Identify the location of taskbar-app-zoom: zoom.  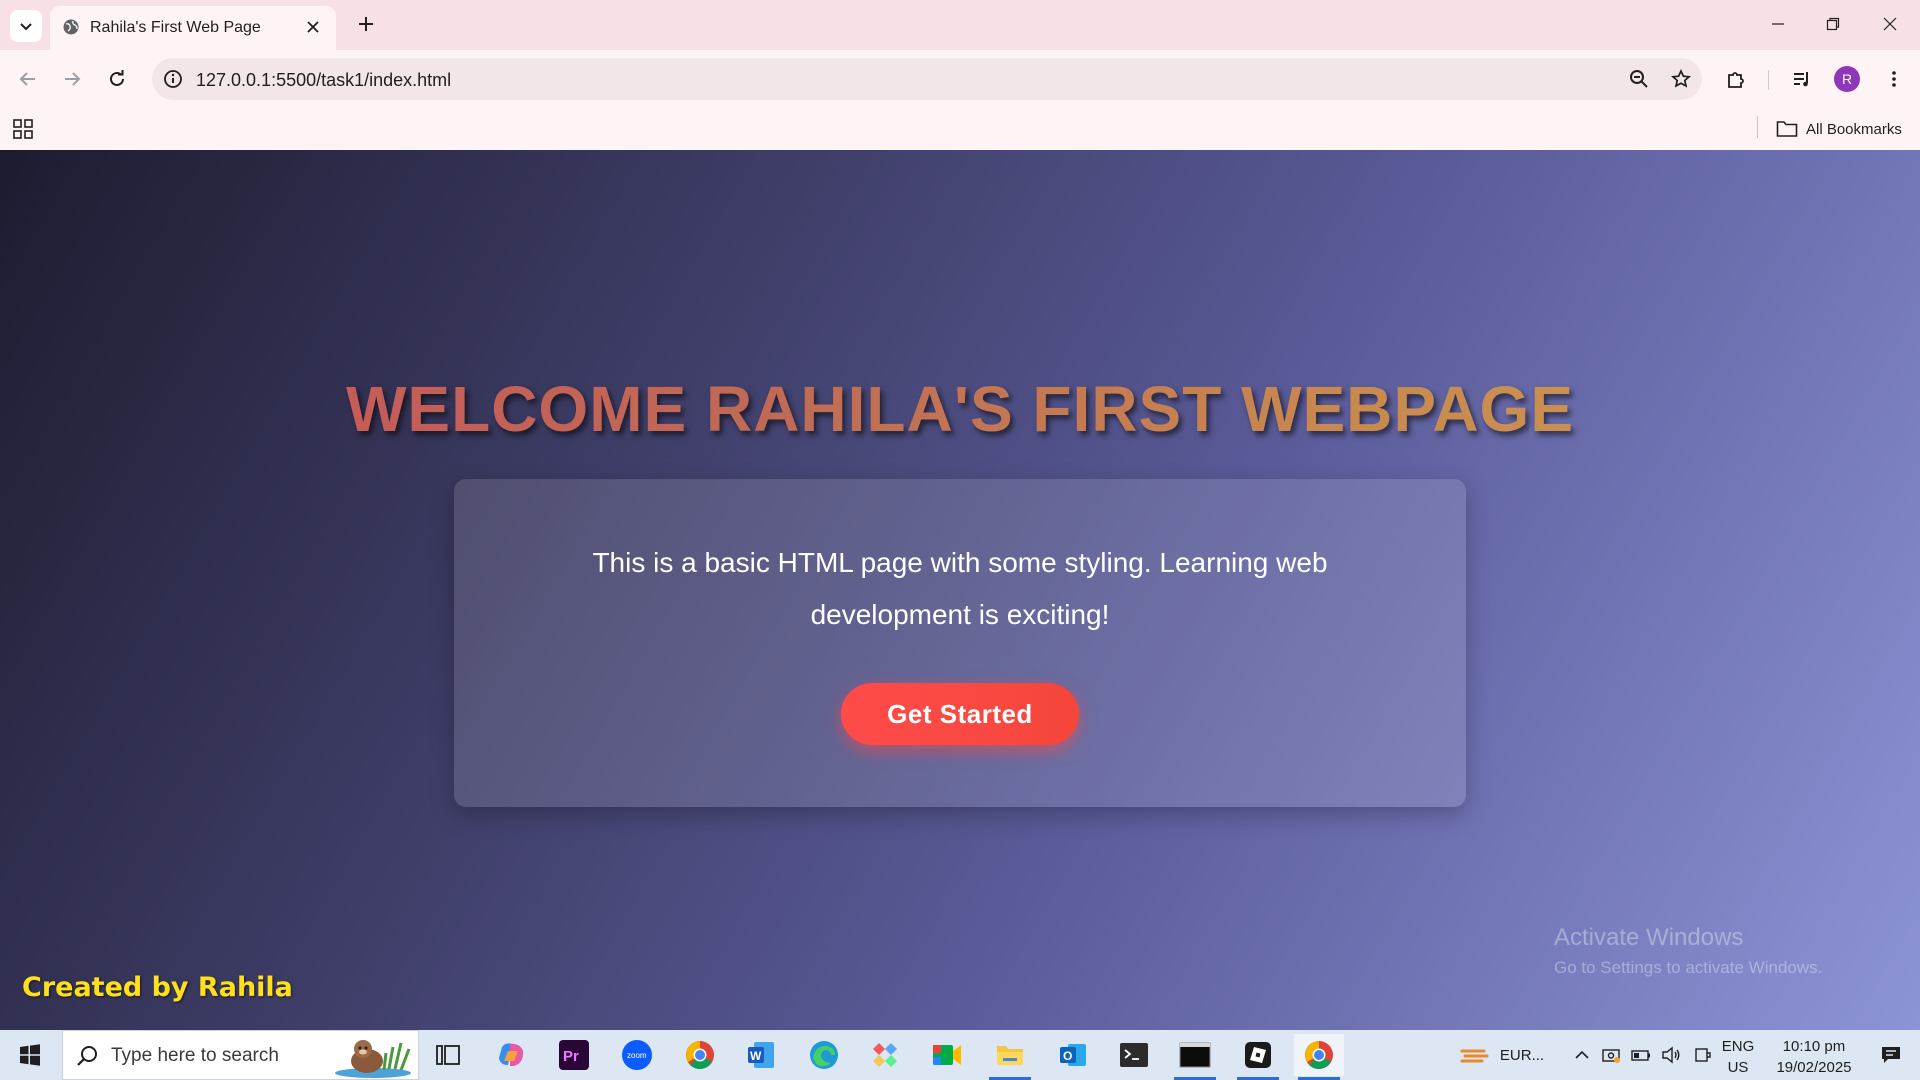
(637, 1055).